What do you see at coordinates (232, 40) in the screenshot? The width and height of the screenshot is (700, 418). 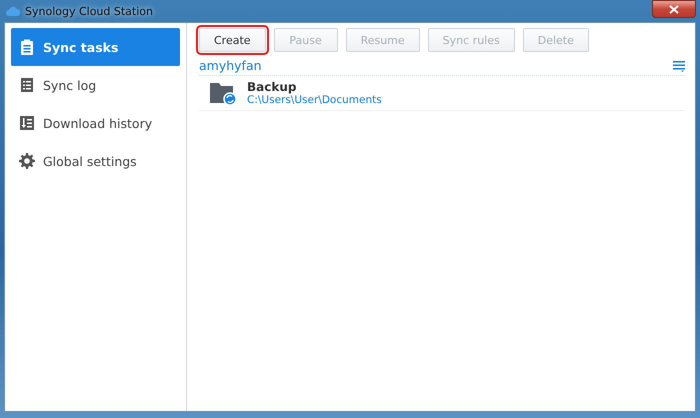 I see `toolbar-button: Create` at bounding box center [232, 40].